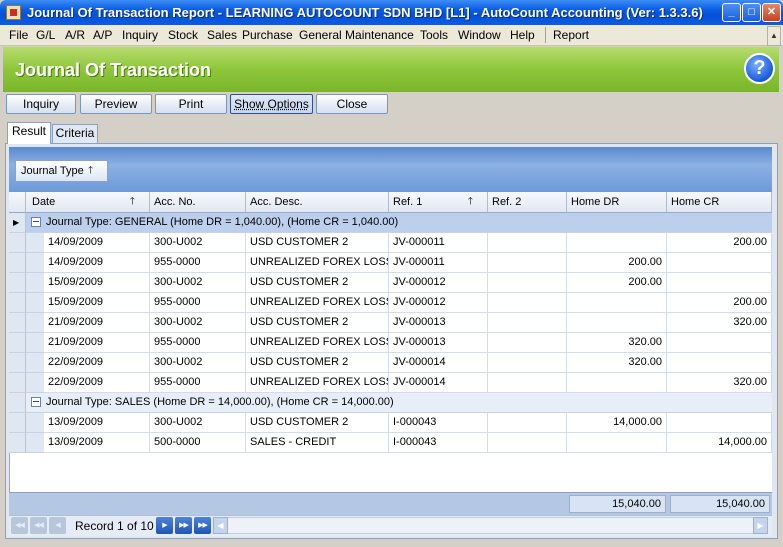 This screenshot has height=547, width=783. What do you see at coordinates (183, 525) in the screenshot?
I see `next-page-icon: ▶▶` at bounding box center [183, 525].